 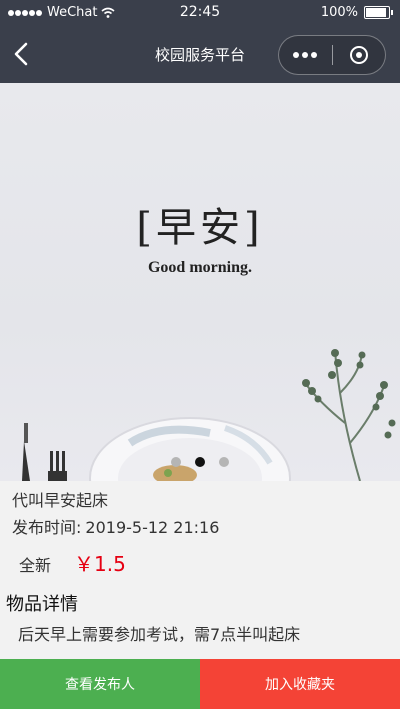 What do you see at coordinates (159, 634) in the screenshot?
I see `detail-text: 后天早上需要参加考试，需7点半叫起床` at bounding box center [159, 634].